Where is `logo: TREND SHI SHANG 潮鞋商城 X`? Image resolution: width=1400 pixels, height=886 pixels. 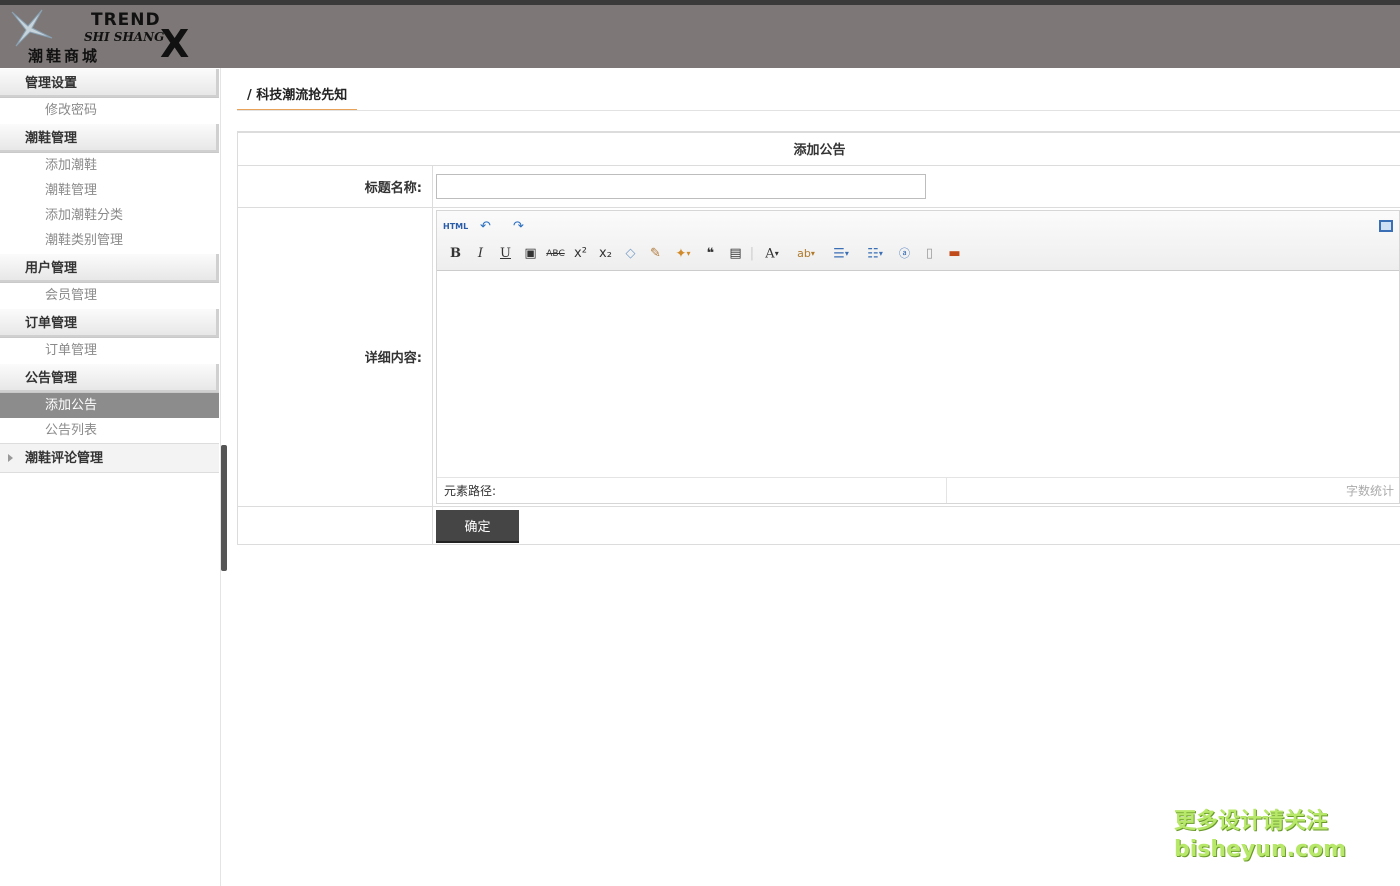 logo: TREND SHI SHANG 潮鞋商城 X is located at coordinates (108, 37).